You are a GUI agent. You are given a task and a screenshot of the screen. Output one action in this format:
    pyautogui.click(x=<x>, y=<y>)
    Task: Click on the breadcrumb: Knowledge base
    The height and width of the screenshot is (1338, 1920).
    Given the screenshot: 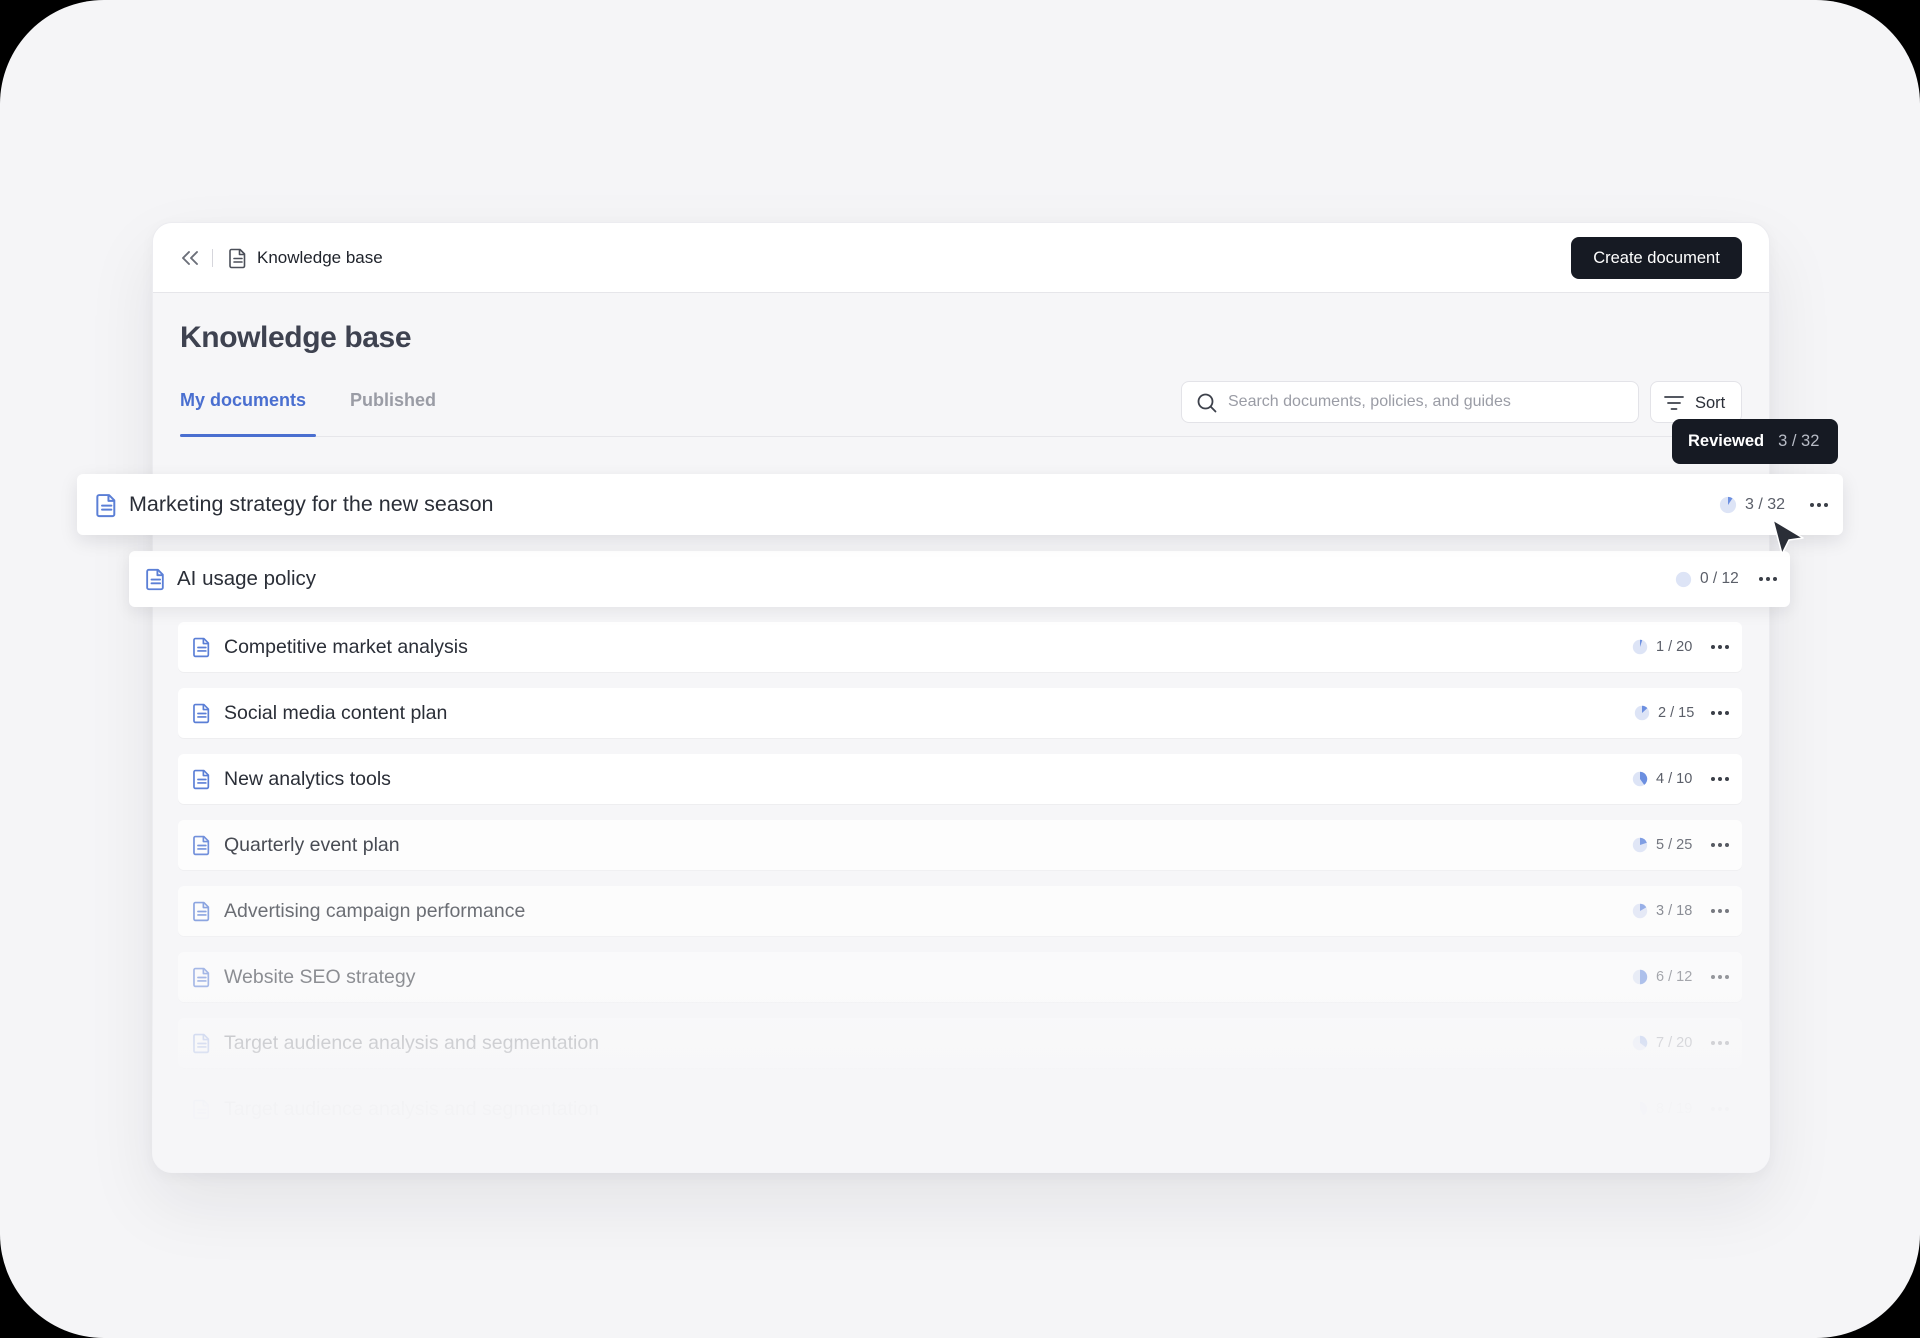 What is the action you would take?
    pyautogui.click(x=320, y=258)
    